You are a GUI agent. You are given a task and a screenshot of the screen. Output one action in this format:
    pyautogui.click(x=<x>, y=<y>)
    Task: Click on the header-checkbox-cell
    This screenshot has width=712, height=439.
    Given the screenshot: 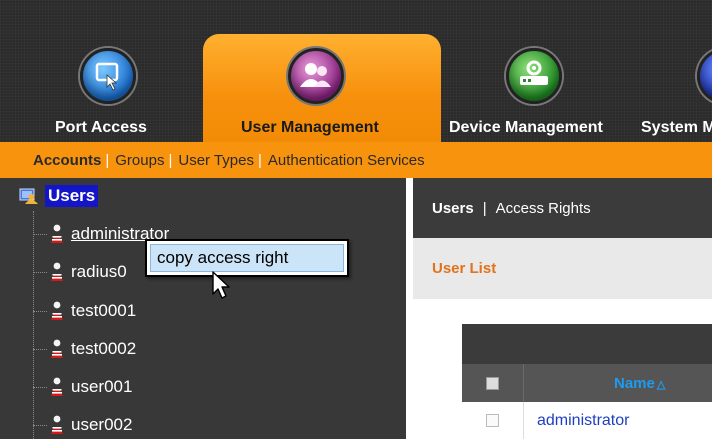 What is the action you would take?
    pyautogui.click(x=493, y=383)
    